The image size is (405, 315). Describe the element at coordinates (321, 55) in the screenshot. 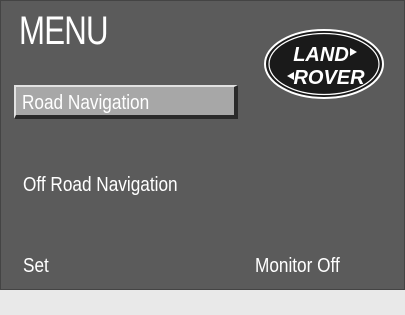

I see `logo-line1: LAND` at that location.